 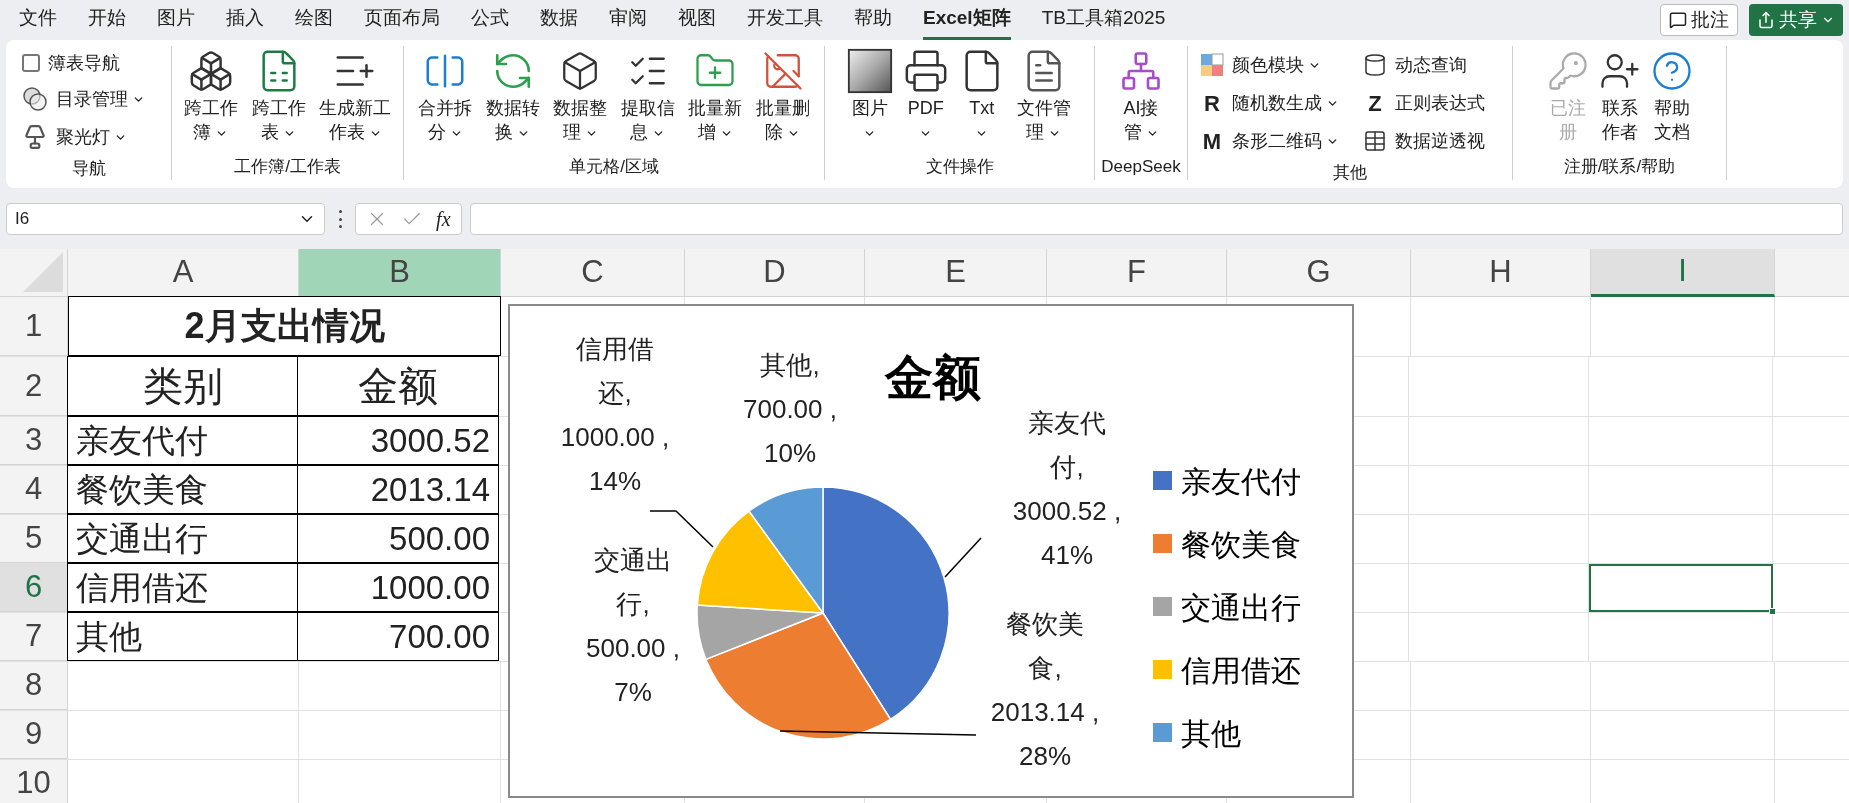 I want to click on table-cell: 信用借还, so click(x=182, y=587).